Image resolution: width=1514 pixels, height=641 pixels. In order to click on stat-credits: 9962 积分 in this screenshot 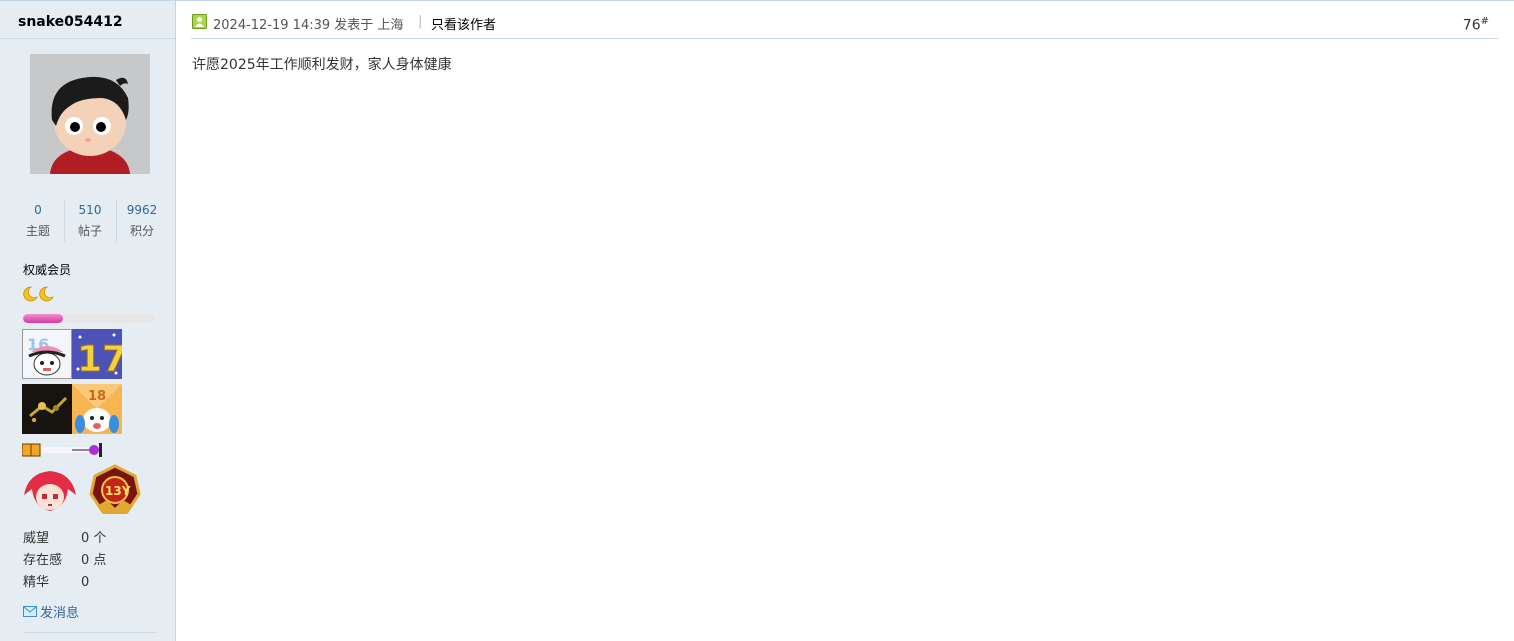, I will do `click(142, 221)`.